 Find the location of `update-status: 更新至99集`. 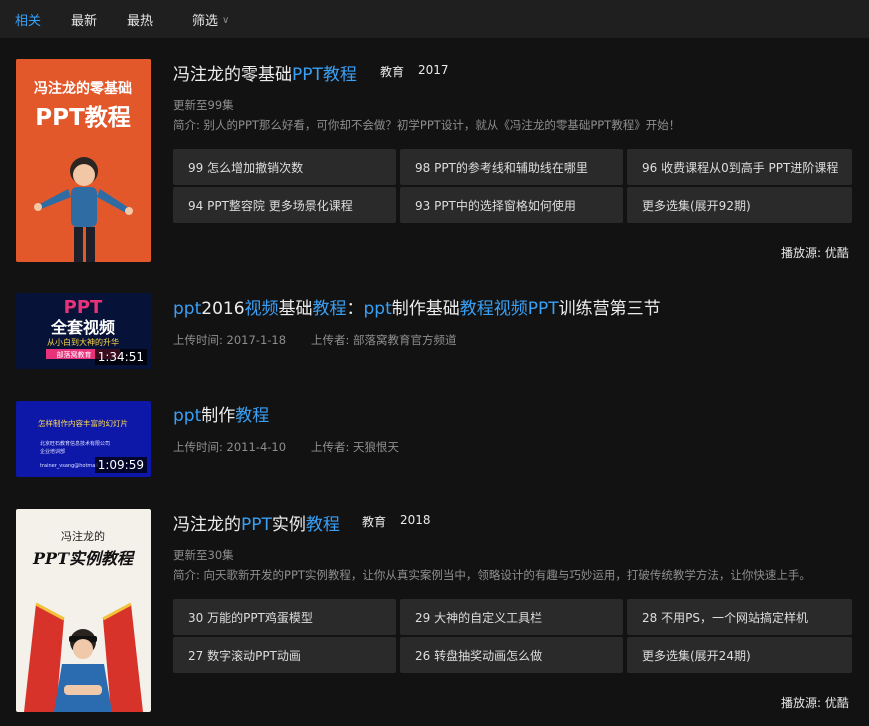

update-status: 更新至99集 is located at coordinates (203, 105).